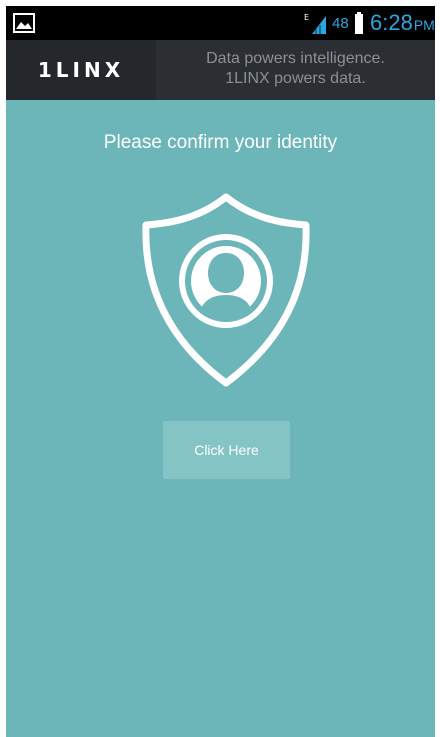  I want to click on tagline-line2: 1LINX powers data., so click(295, 78).